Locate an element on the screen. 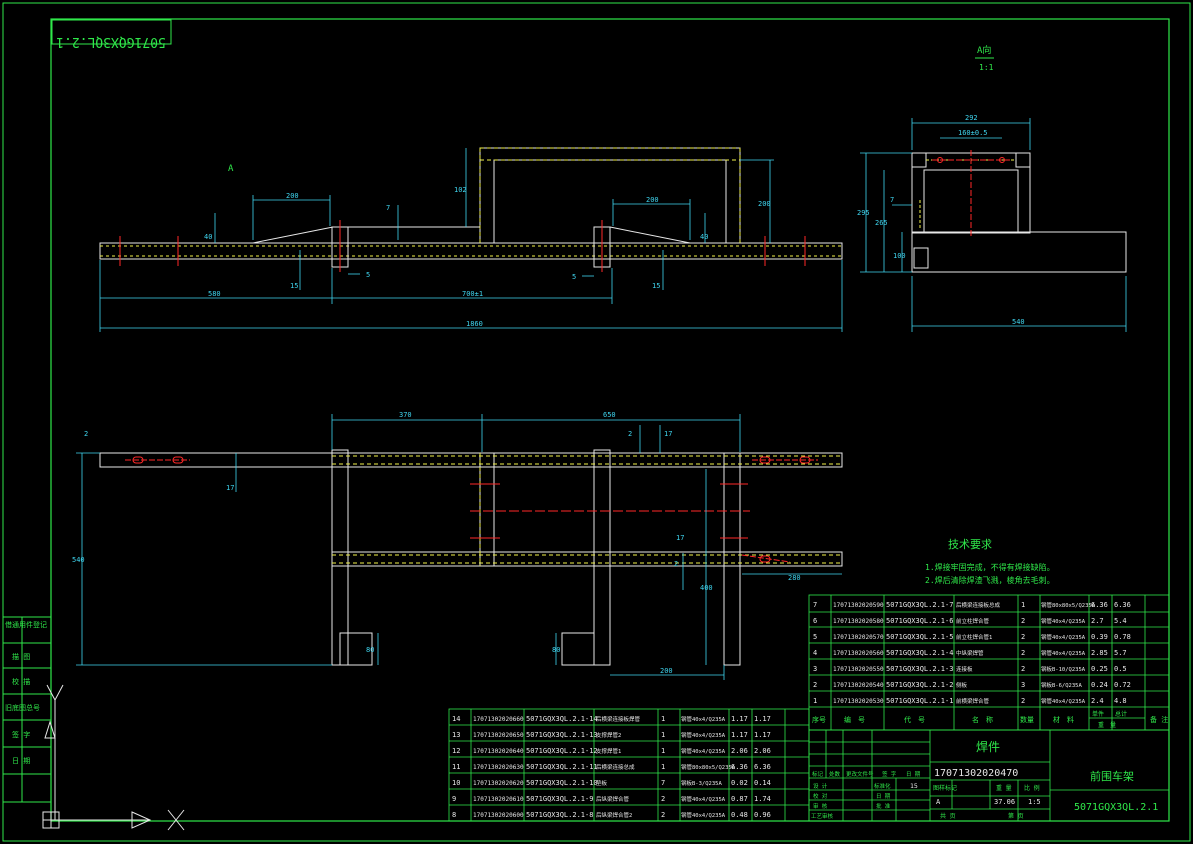  cell: 17071302020550 is located at coordinates (858, 669).